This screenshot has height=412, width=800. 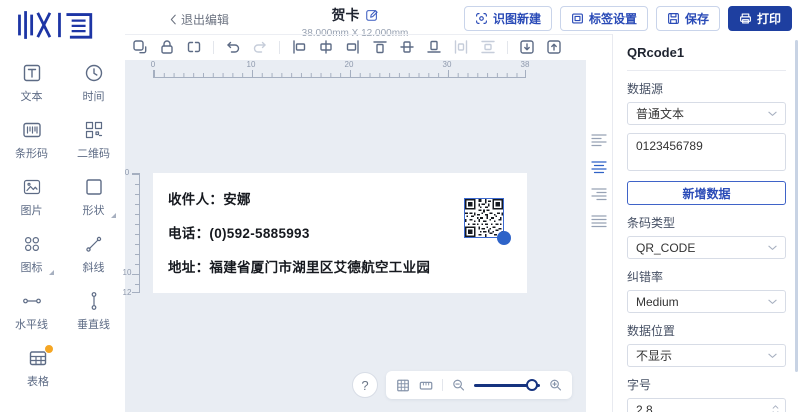 What do you see at coordinates (49, 349) in the screenshot?
I see `vip-badge` at bounding box center [49, 349].